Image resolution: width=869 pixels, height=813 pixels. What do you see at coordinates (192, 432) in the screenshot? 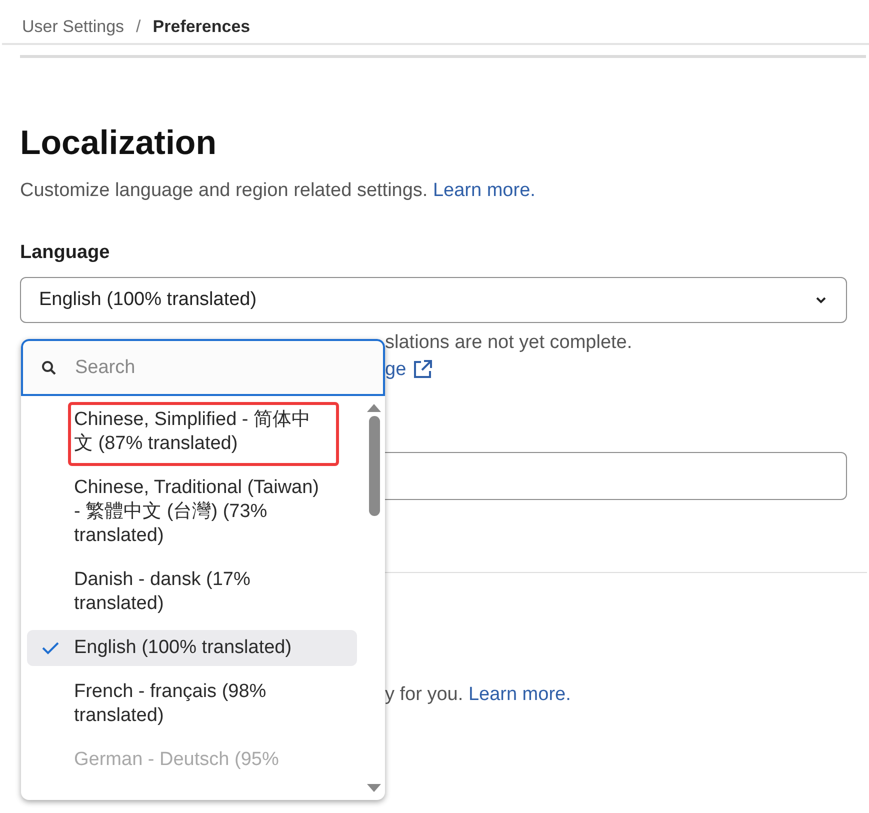
I see `language-option: Chinese, Simplified - 简体中文 (87% translated)` at bounding box center [192, 432].